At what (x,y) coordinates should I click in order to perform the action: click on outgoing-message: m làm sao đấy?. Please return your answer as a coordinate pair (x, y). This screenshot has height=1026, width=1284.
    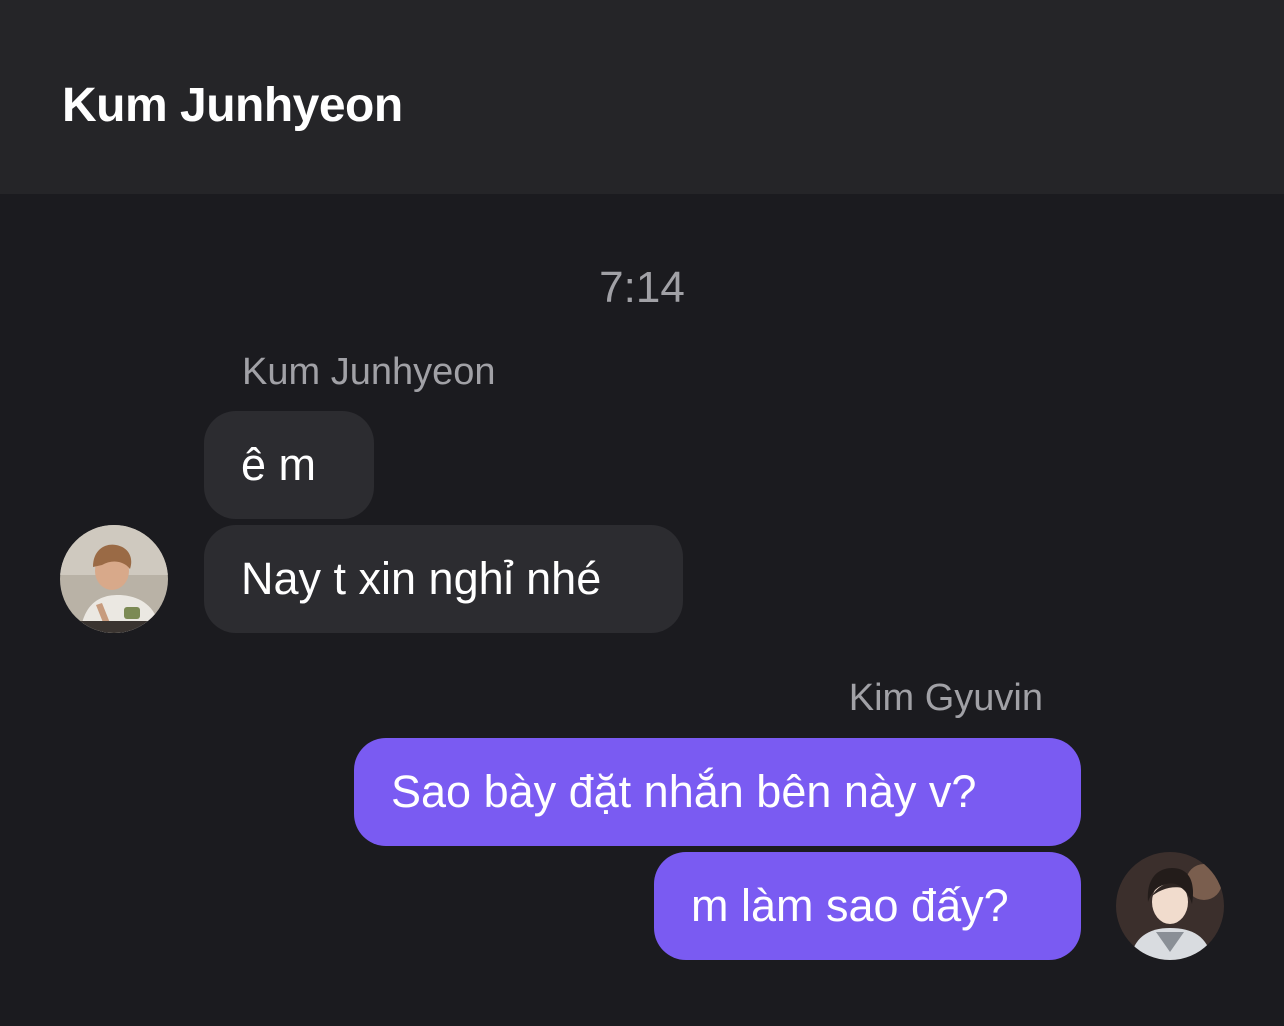
    Looking at the image, I should click on (867, 906).